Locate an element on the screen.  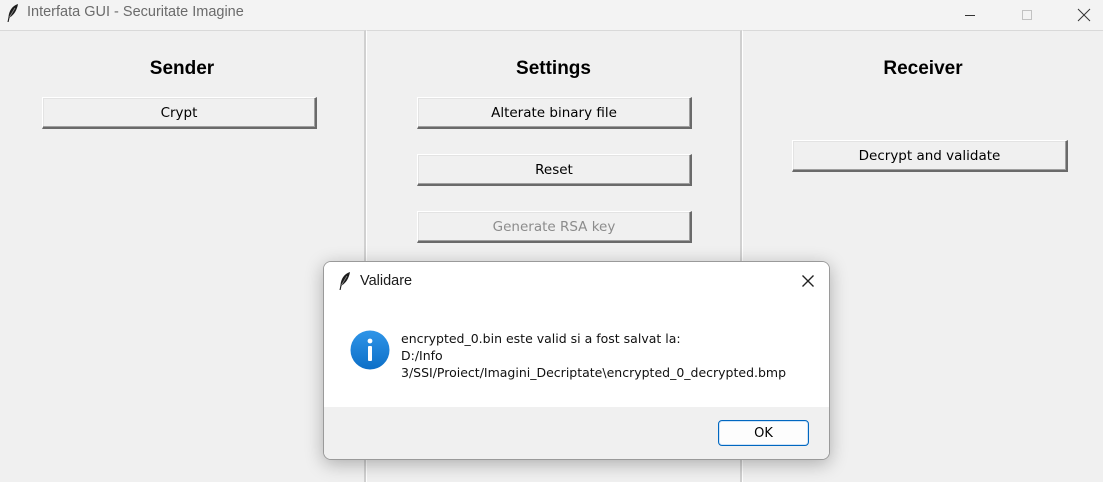
maximize-icon is located at coordinates (1027, 15).